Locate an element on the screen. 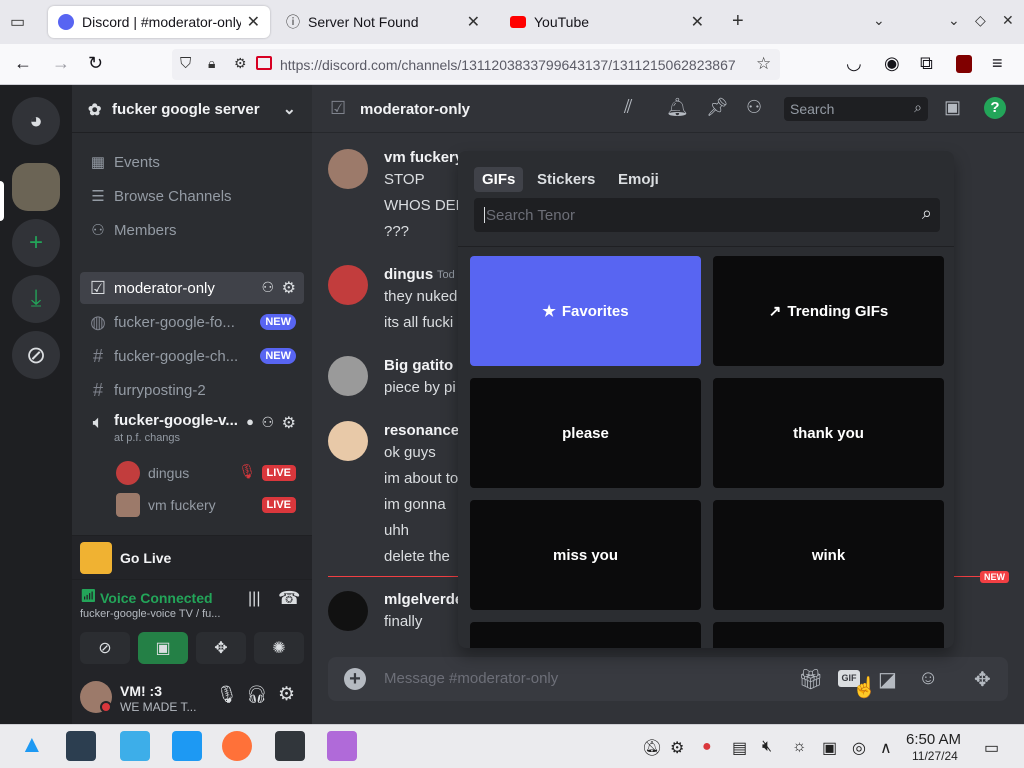 The image size is (1024, 768). voice-status: Voice Connected is located at coordinates (156, 598).